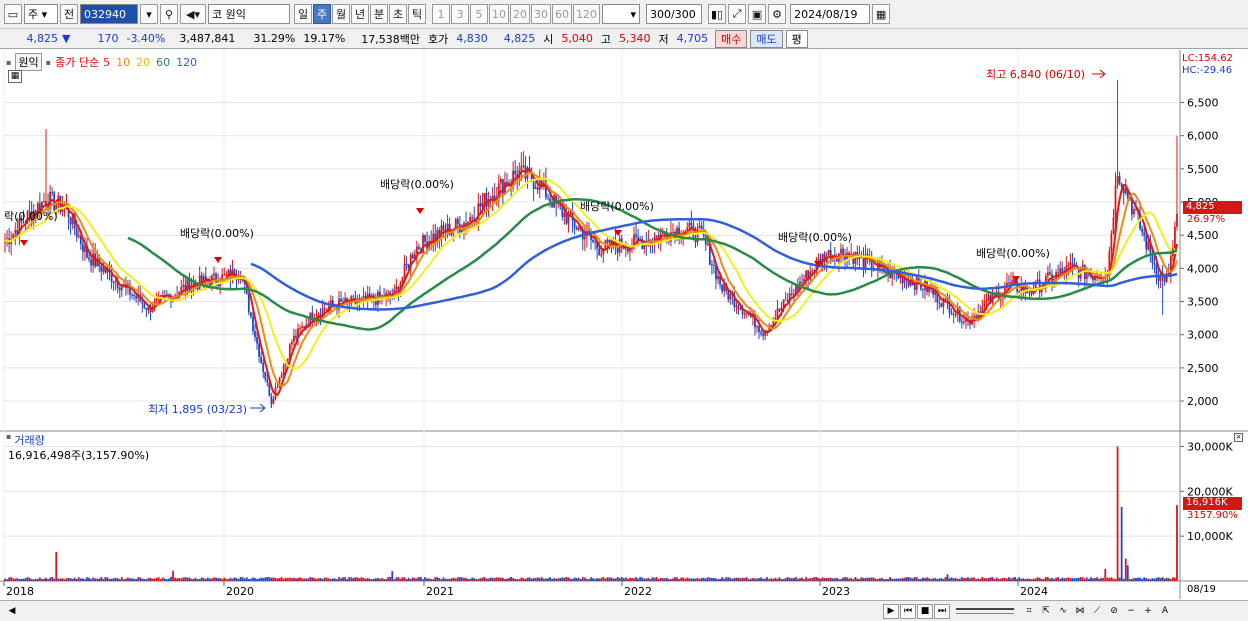 Image resolution: width=1248 pixels, height=621 pixels. I want to click on draw-fib-icon: ⇱, so click(1046, 611).